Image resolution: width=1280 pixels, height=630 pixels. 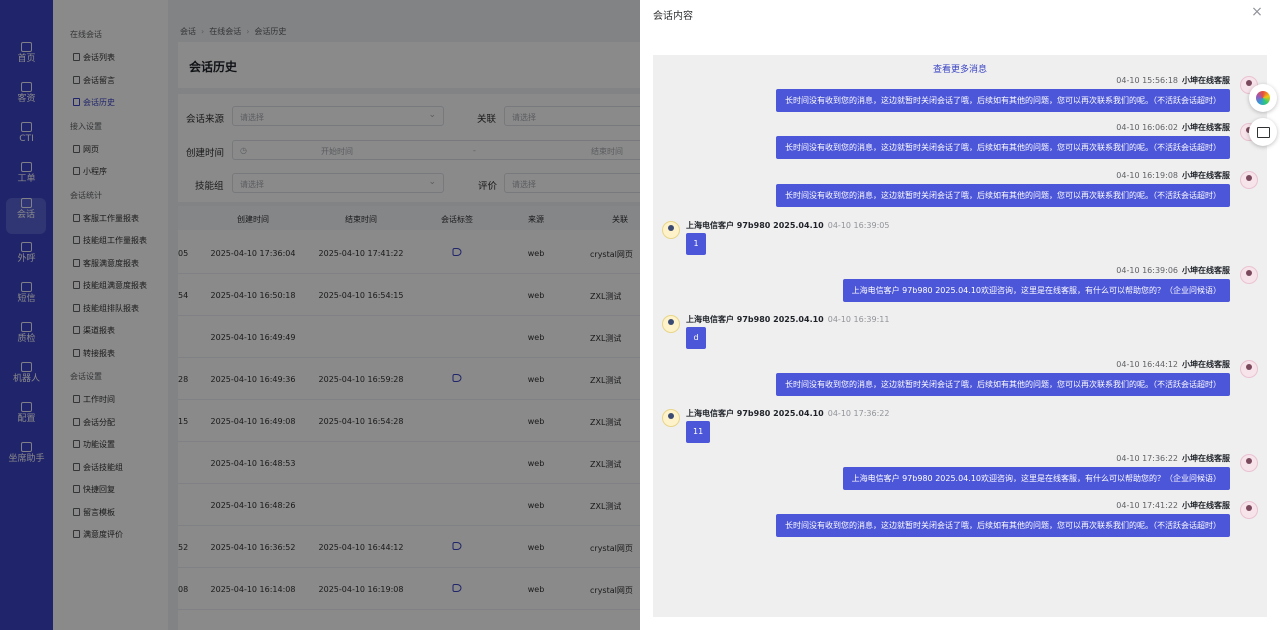 I want to click on message-time: 04-10 16:39:06, so click(x=1147, y=270).